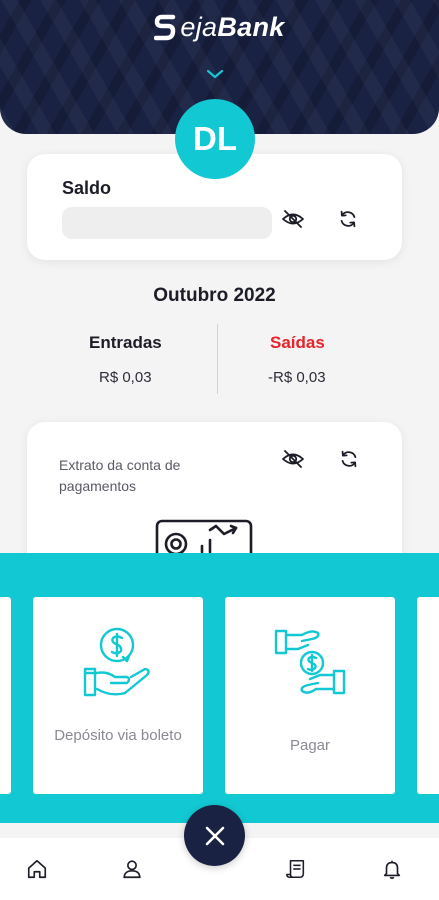 The width and height of the screenshot is (439, 900). I want to click on brand-logo: eja Bank, so click(219, 27).